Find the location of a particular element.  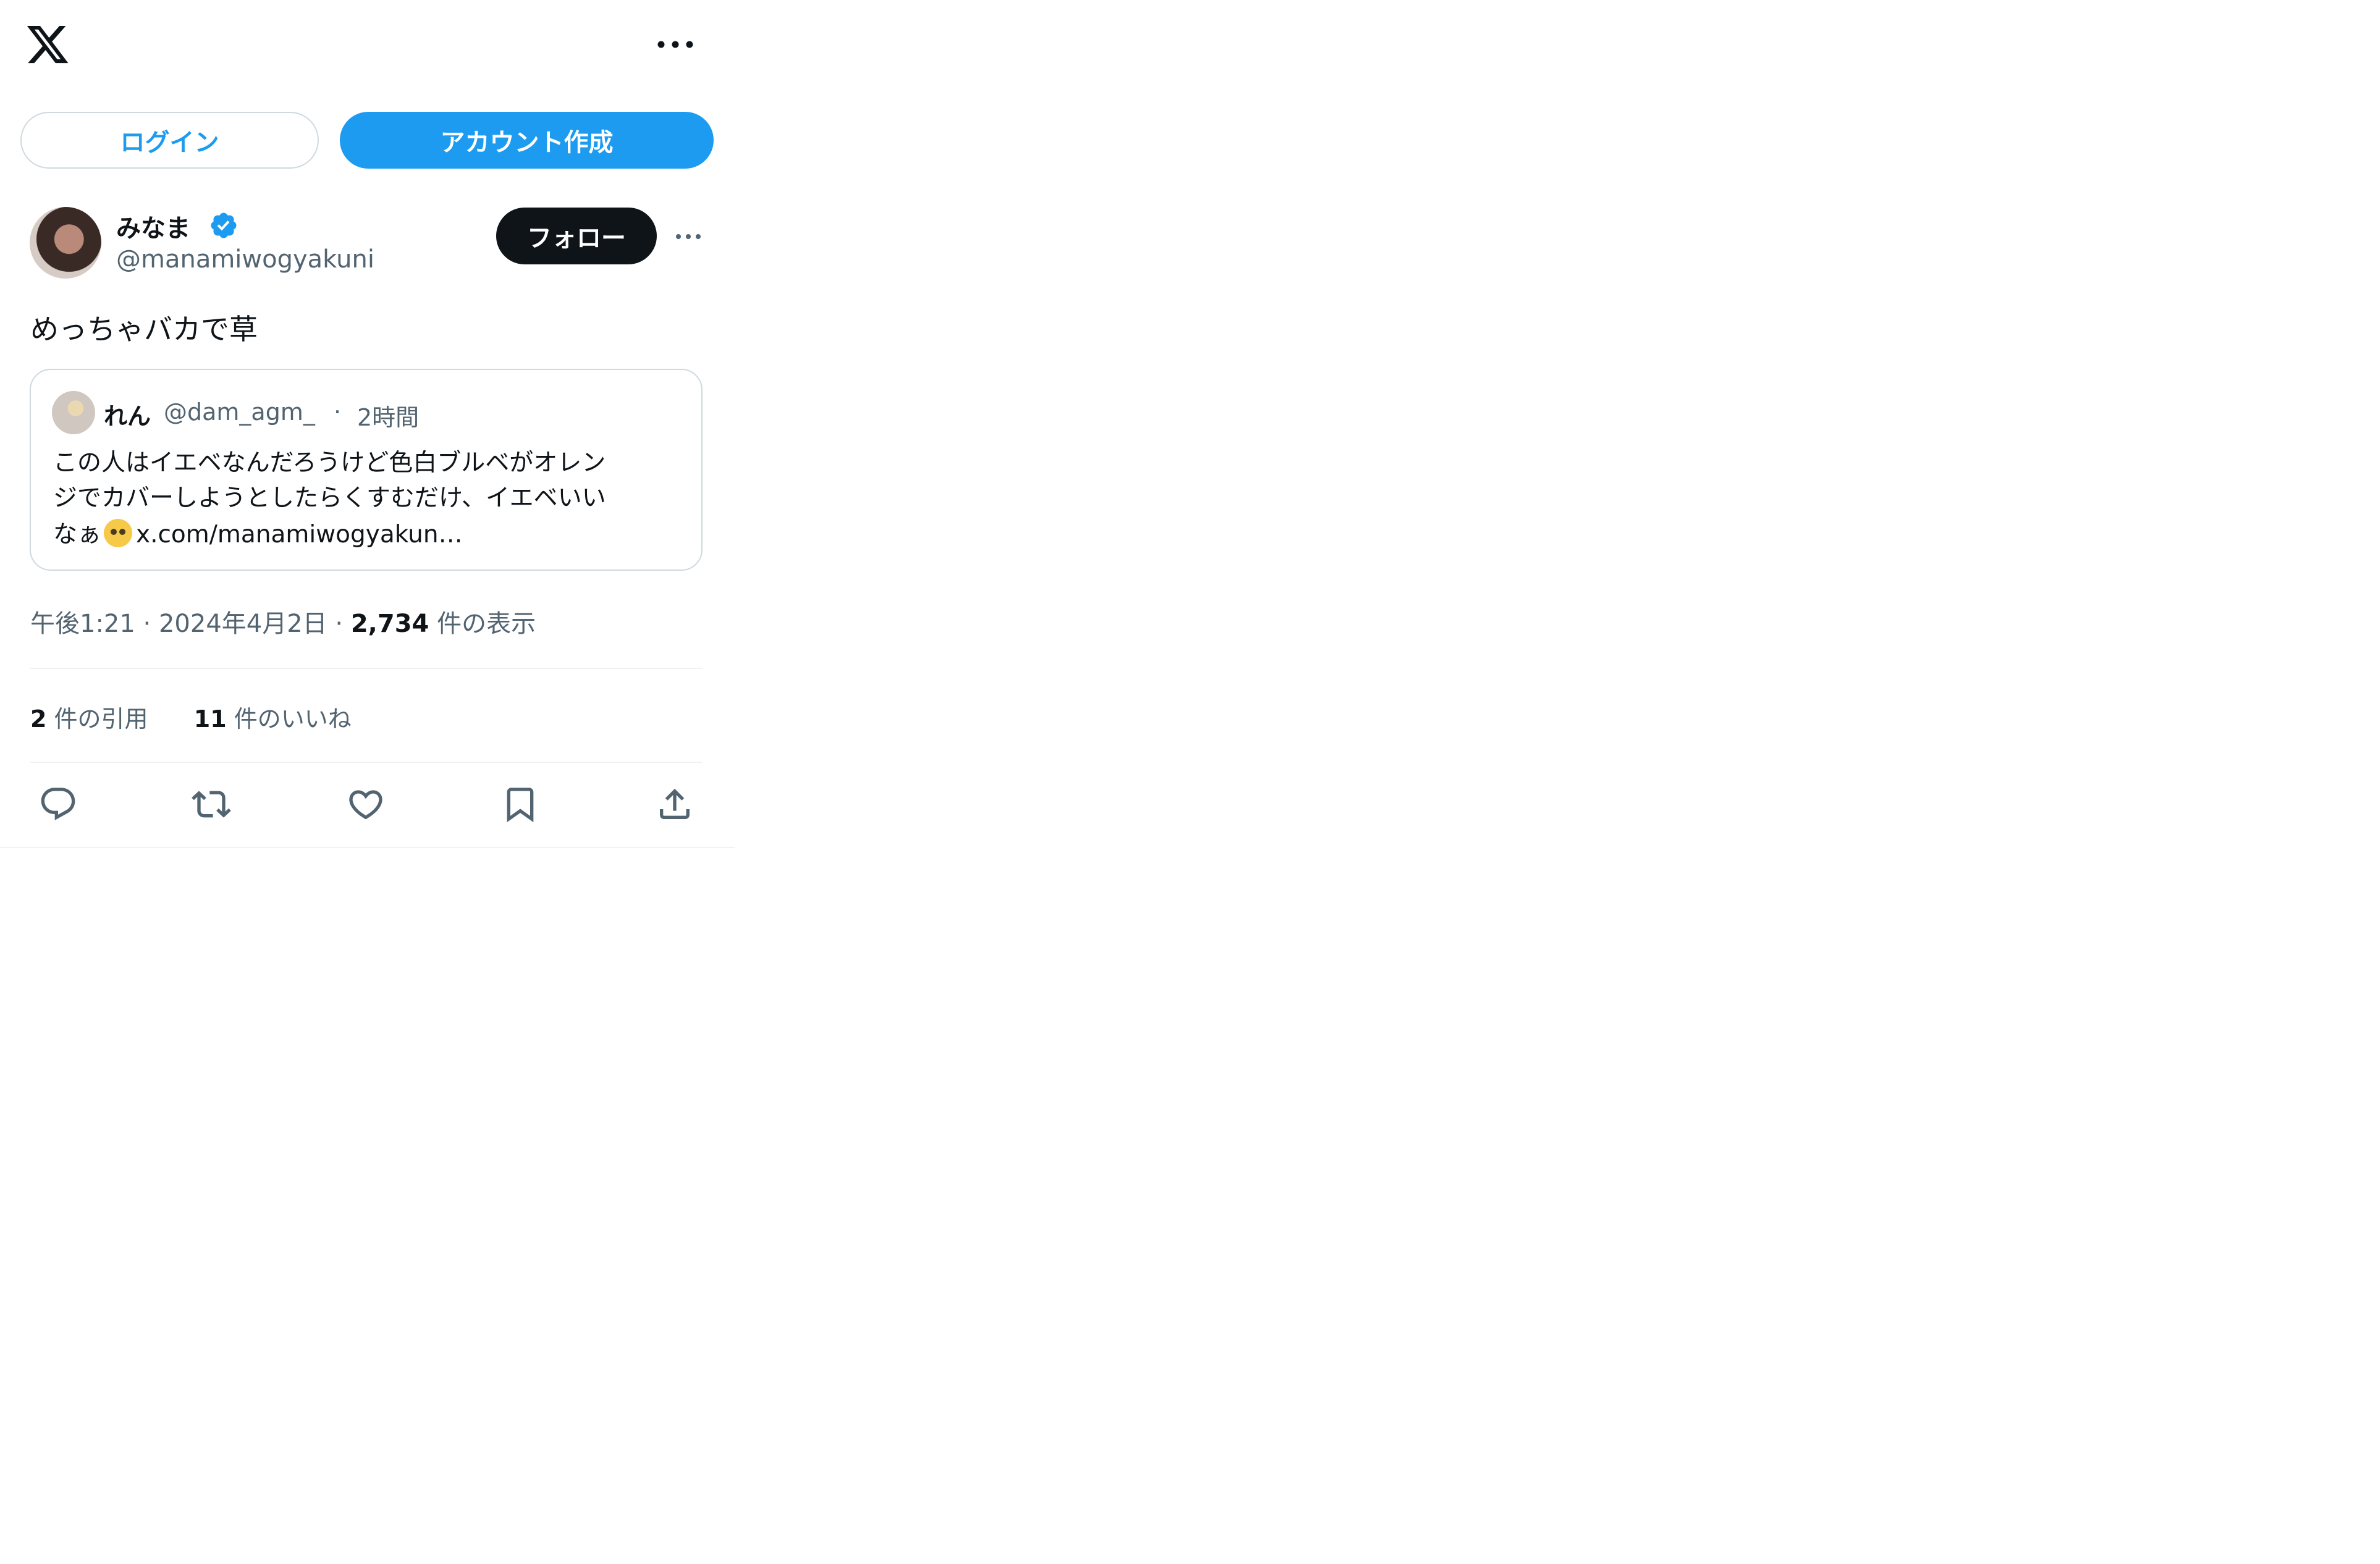

author-handle: @manamiwogyakuni is located at coordinates (245, 259).